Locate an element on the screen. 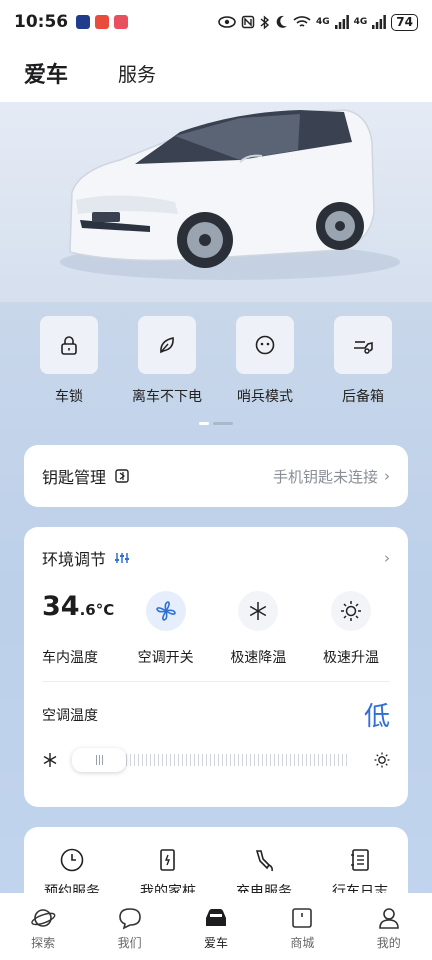  services-row: 预约服务 我的家桩 充电服务 行车日志 is located at coordinates (216, 864).